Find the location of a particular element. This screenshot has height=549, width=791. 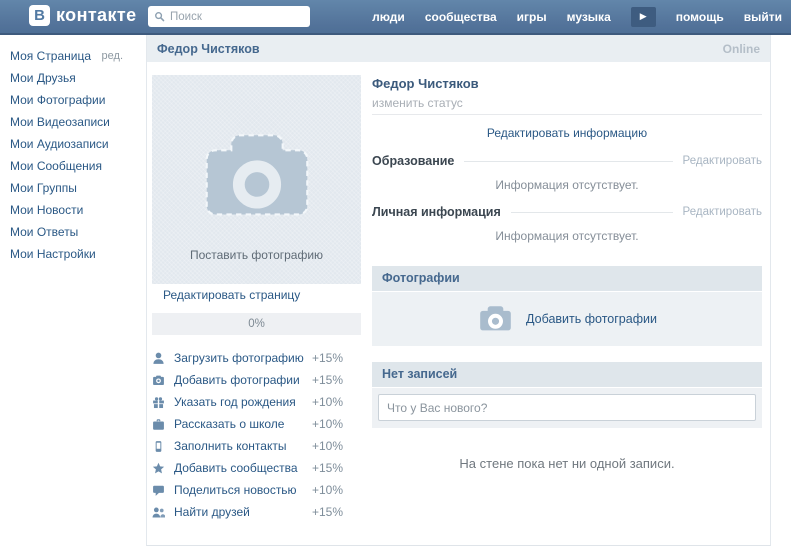

education-empty-text: Информация отсутствует. is located at coordinates (567, 185).